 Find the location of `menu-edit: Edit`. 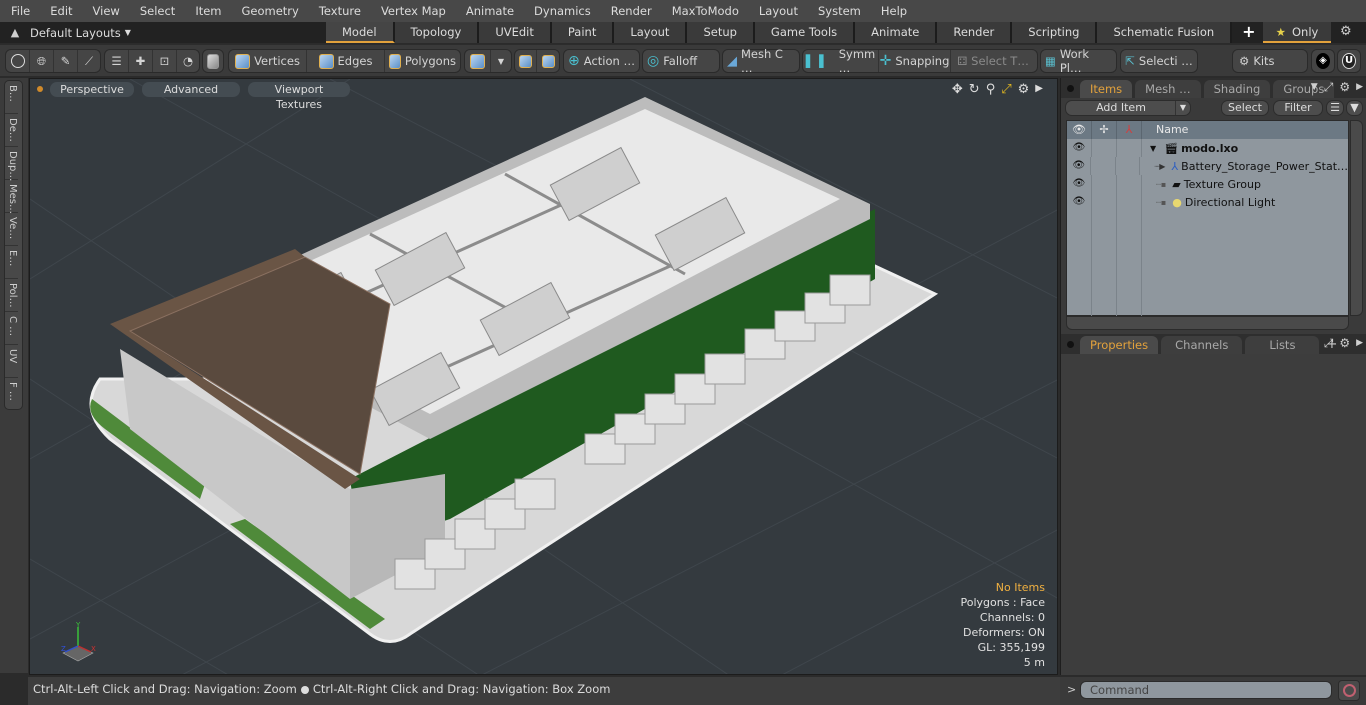

menu-edit: Edit is located at coordinates (60, 11).